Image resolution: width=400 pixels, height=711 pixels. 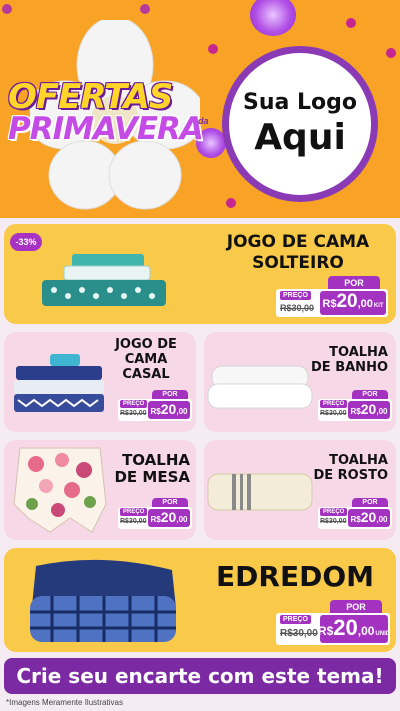 I want to click on logo-line2: Aqui, so click(x=300, y=137).